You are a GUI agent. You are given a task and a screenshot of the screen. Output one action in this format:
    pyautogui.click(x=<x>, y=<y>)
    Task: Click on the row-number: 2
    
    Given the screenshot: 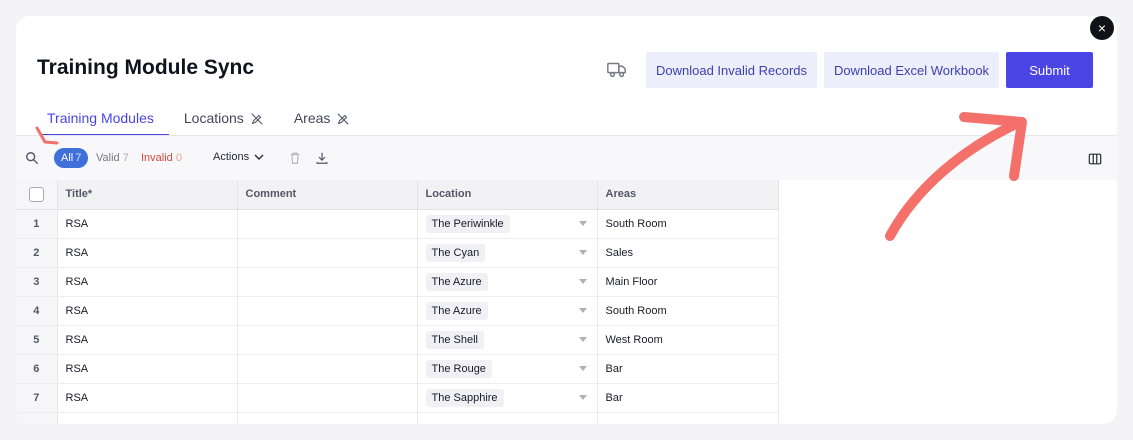 What is the action you would take?
    pyautogui.click(x=37, y=253)
    